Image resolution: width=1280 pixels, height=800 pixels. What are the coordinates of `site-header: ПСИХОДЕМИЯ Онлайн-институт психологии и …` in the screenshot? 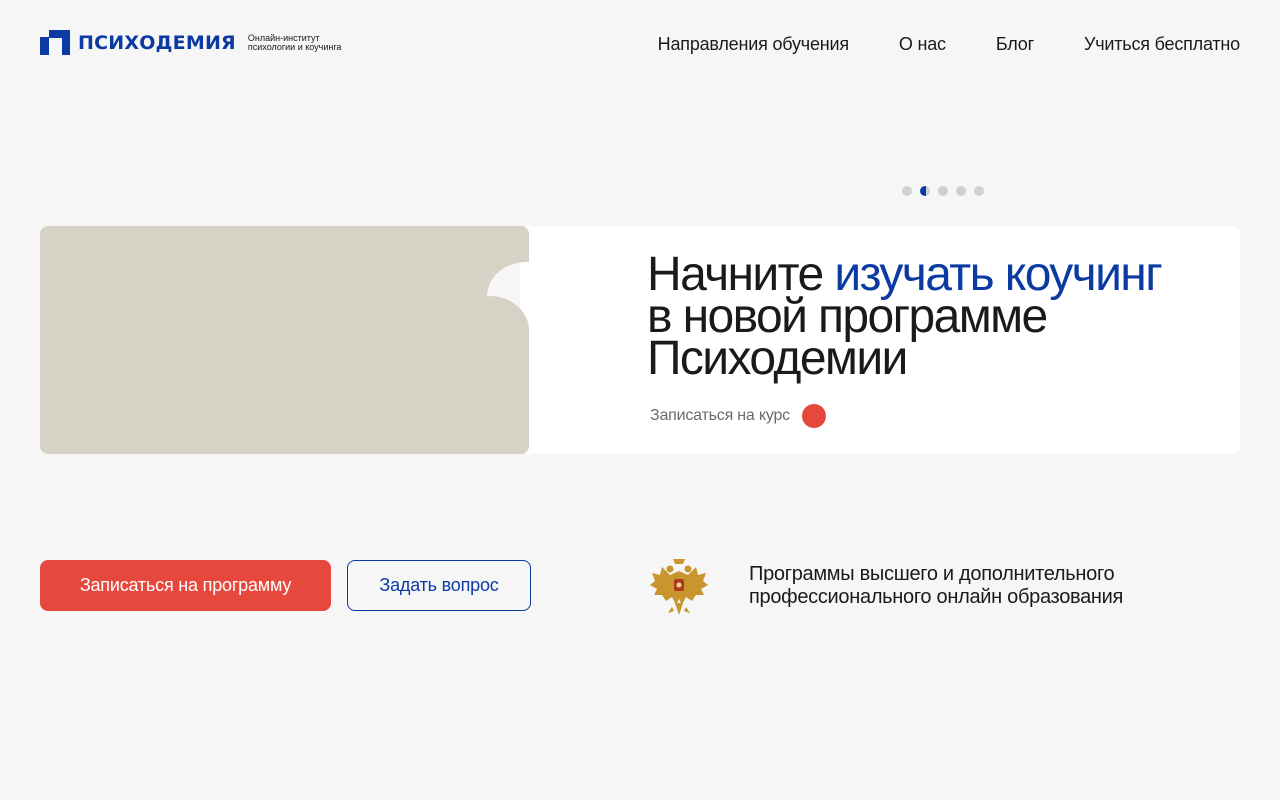 It's located at (640, 44).